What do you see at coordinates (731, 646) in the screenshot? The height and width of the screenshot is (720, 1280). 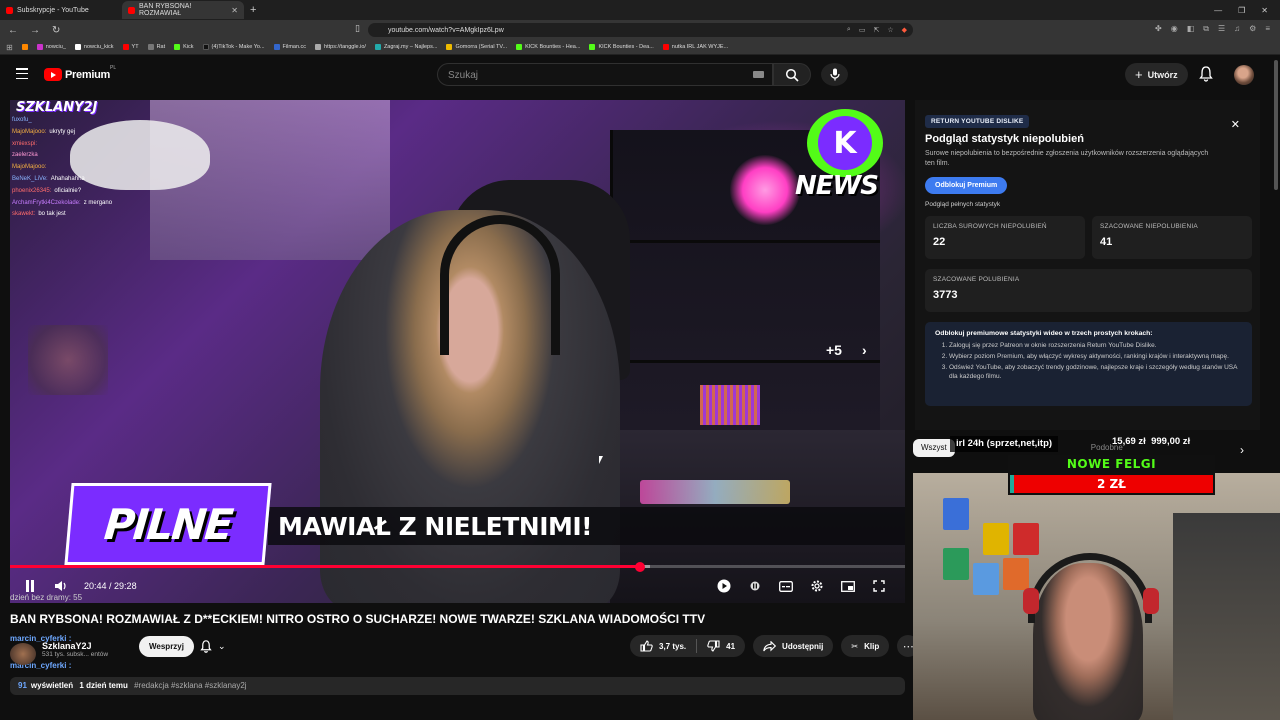 I see `dislike-count: 41` at bounding box center [731, 646].